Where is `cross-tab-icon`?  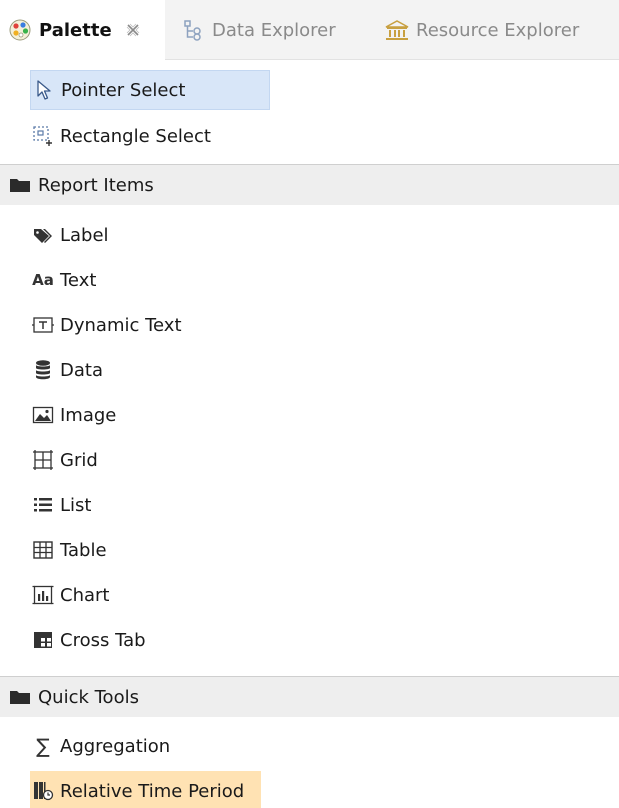 cross-tab-icon is located at coordinates (43, 640).